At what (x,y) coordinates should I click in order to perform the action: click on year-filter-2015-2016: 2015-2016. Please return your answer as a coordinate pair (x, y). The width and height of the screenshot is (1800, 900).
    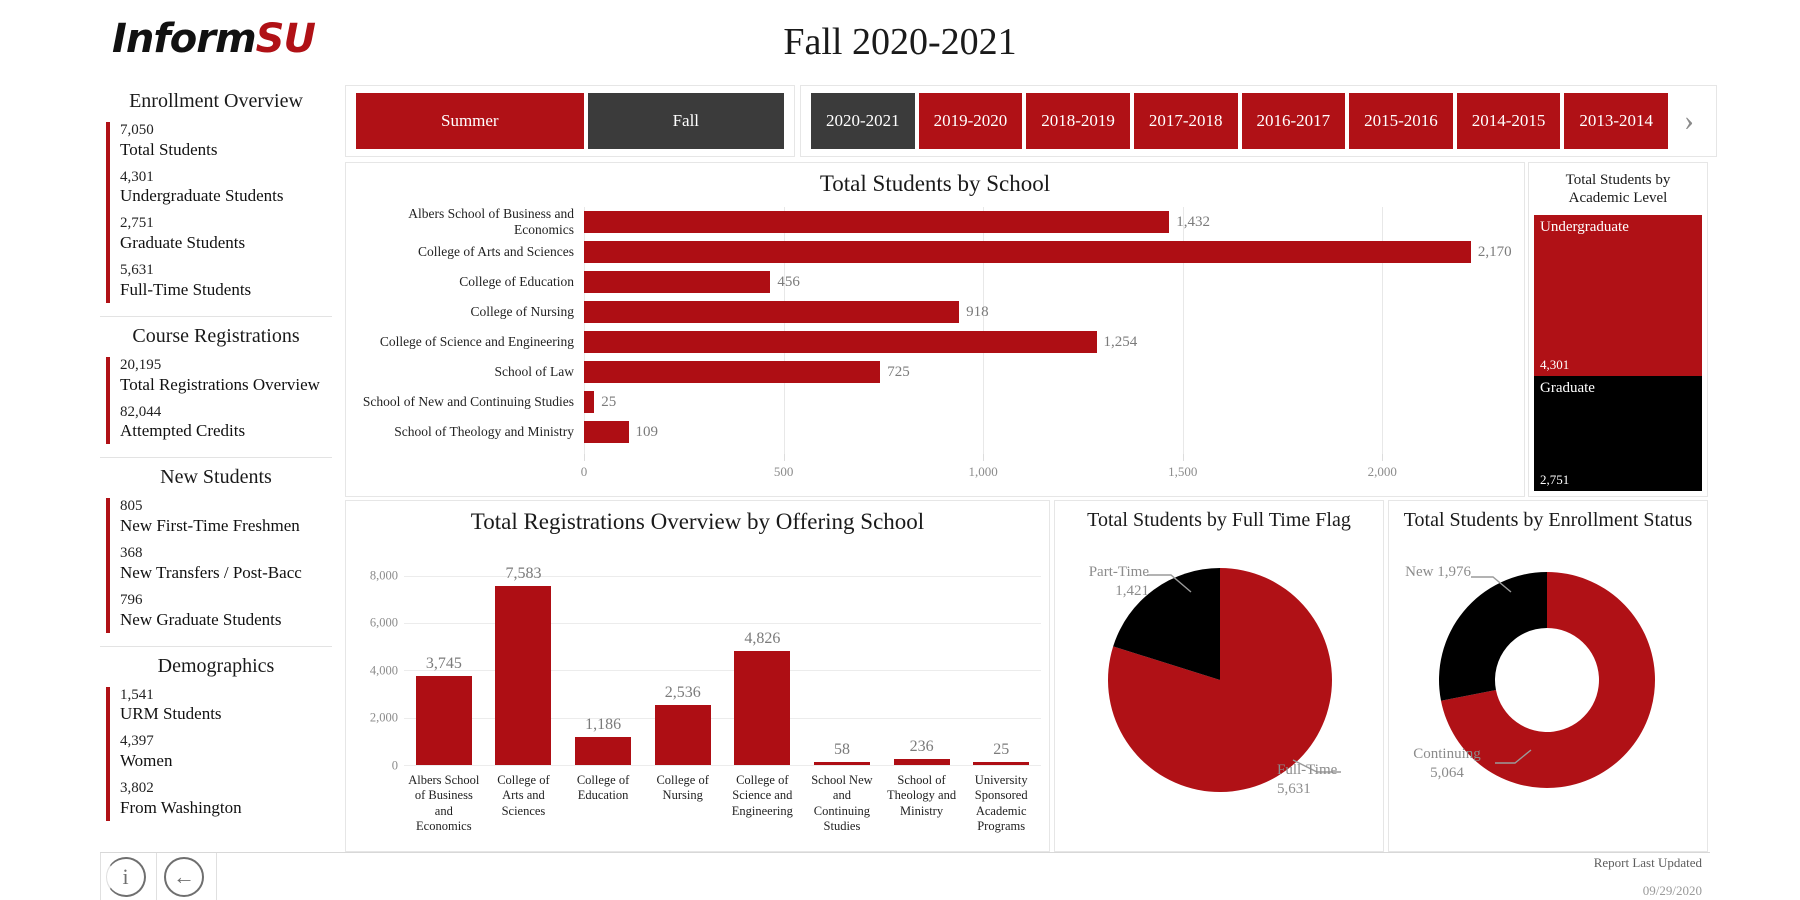
    Looking at the image, I should click on (1401, 121).